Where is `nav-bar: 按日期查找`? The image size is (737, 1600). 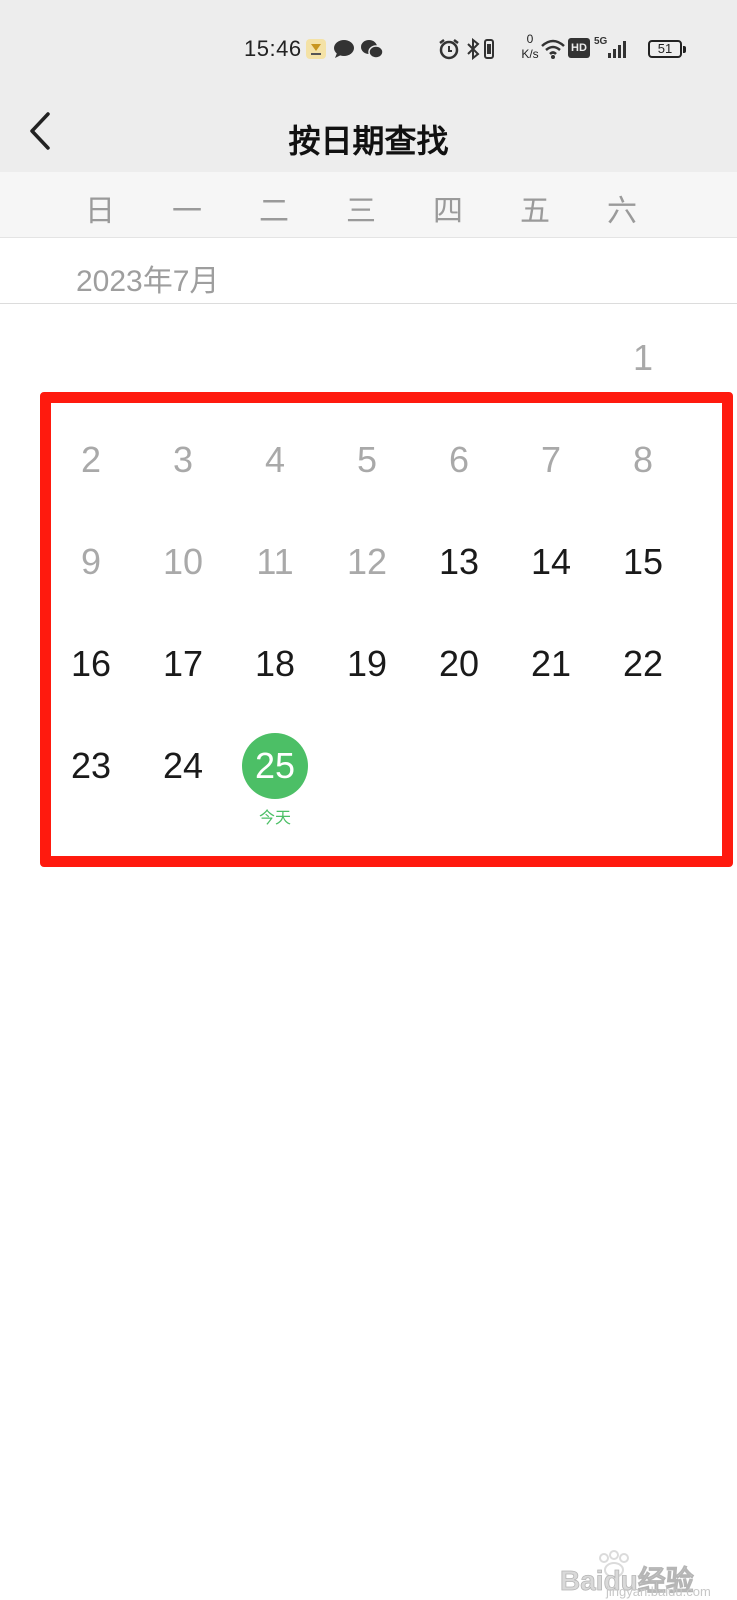
nav-bar: 按日期查找 is located at coordinates (368, 134).